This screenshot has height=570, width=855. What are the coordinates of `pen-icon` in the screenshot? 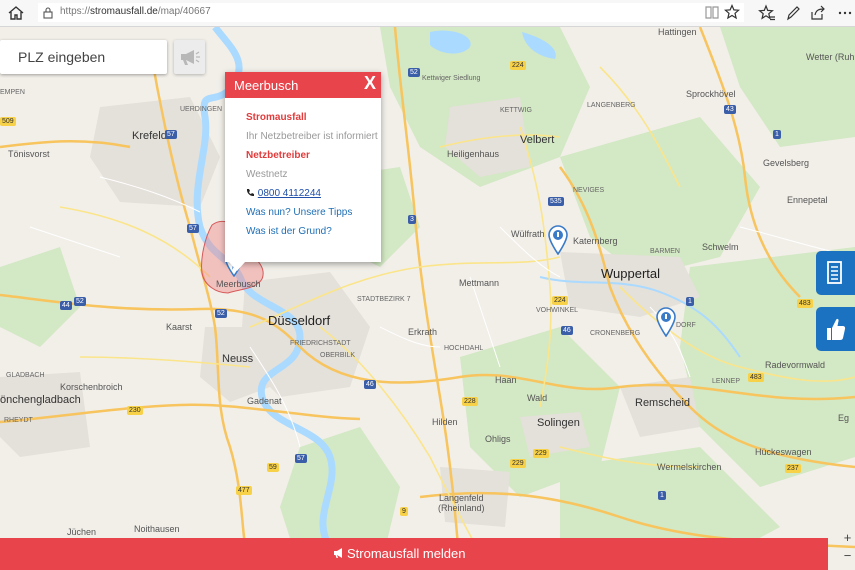 It's located at (793, 13).